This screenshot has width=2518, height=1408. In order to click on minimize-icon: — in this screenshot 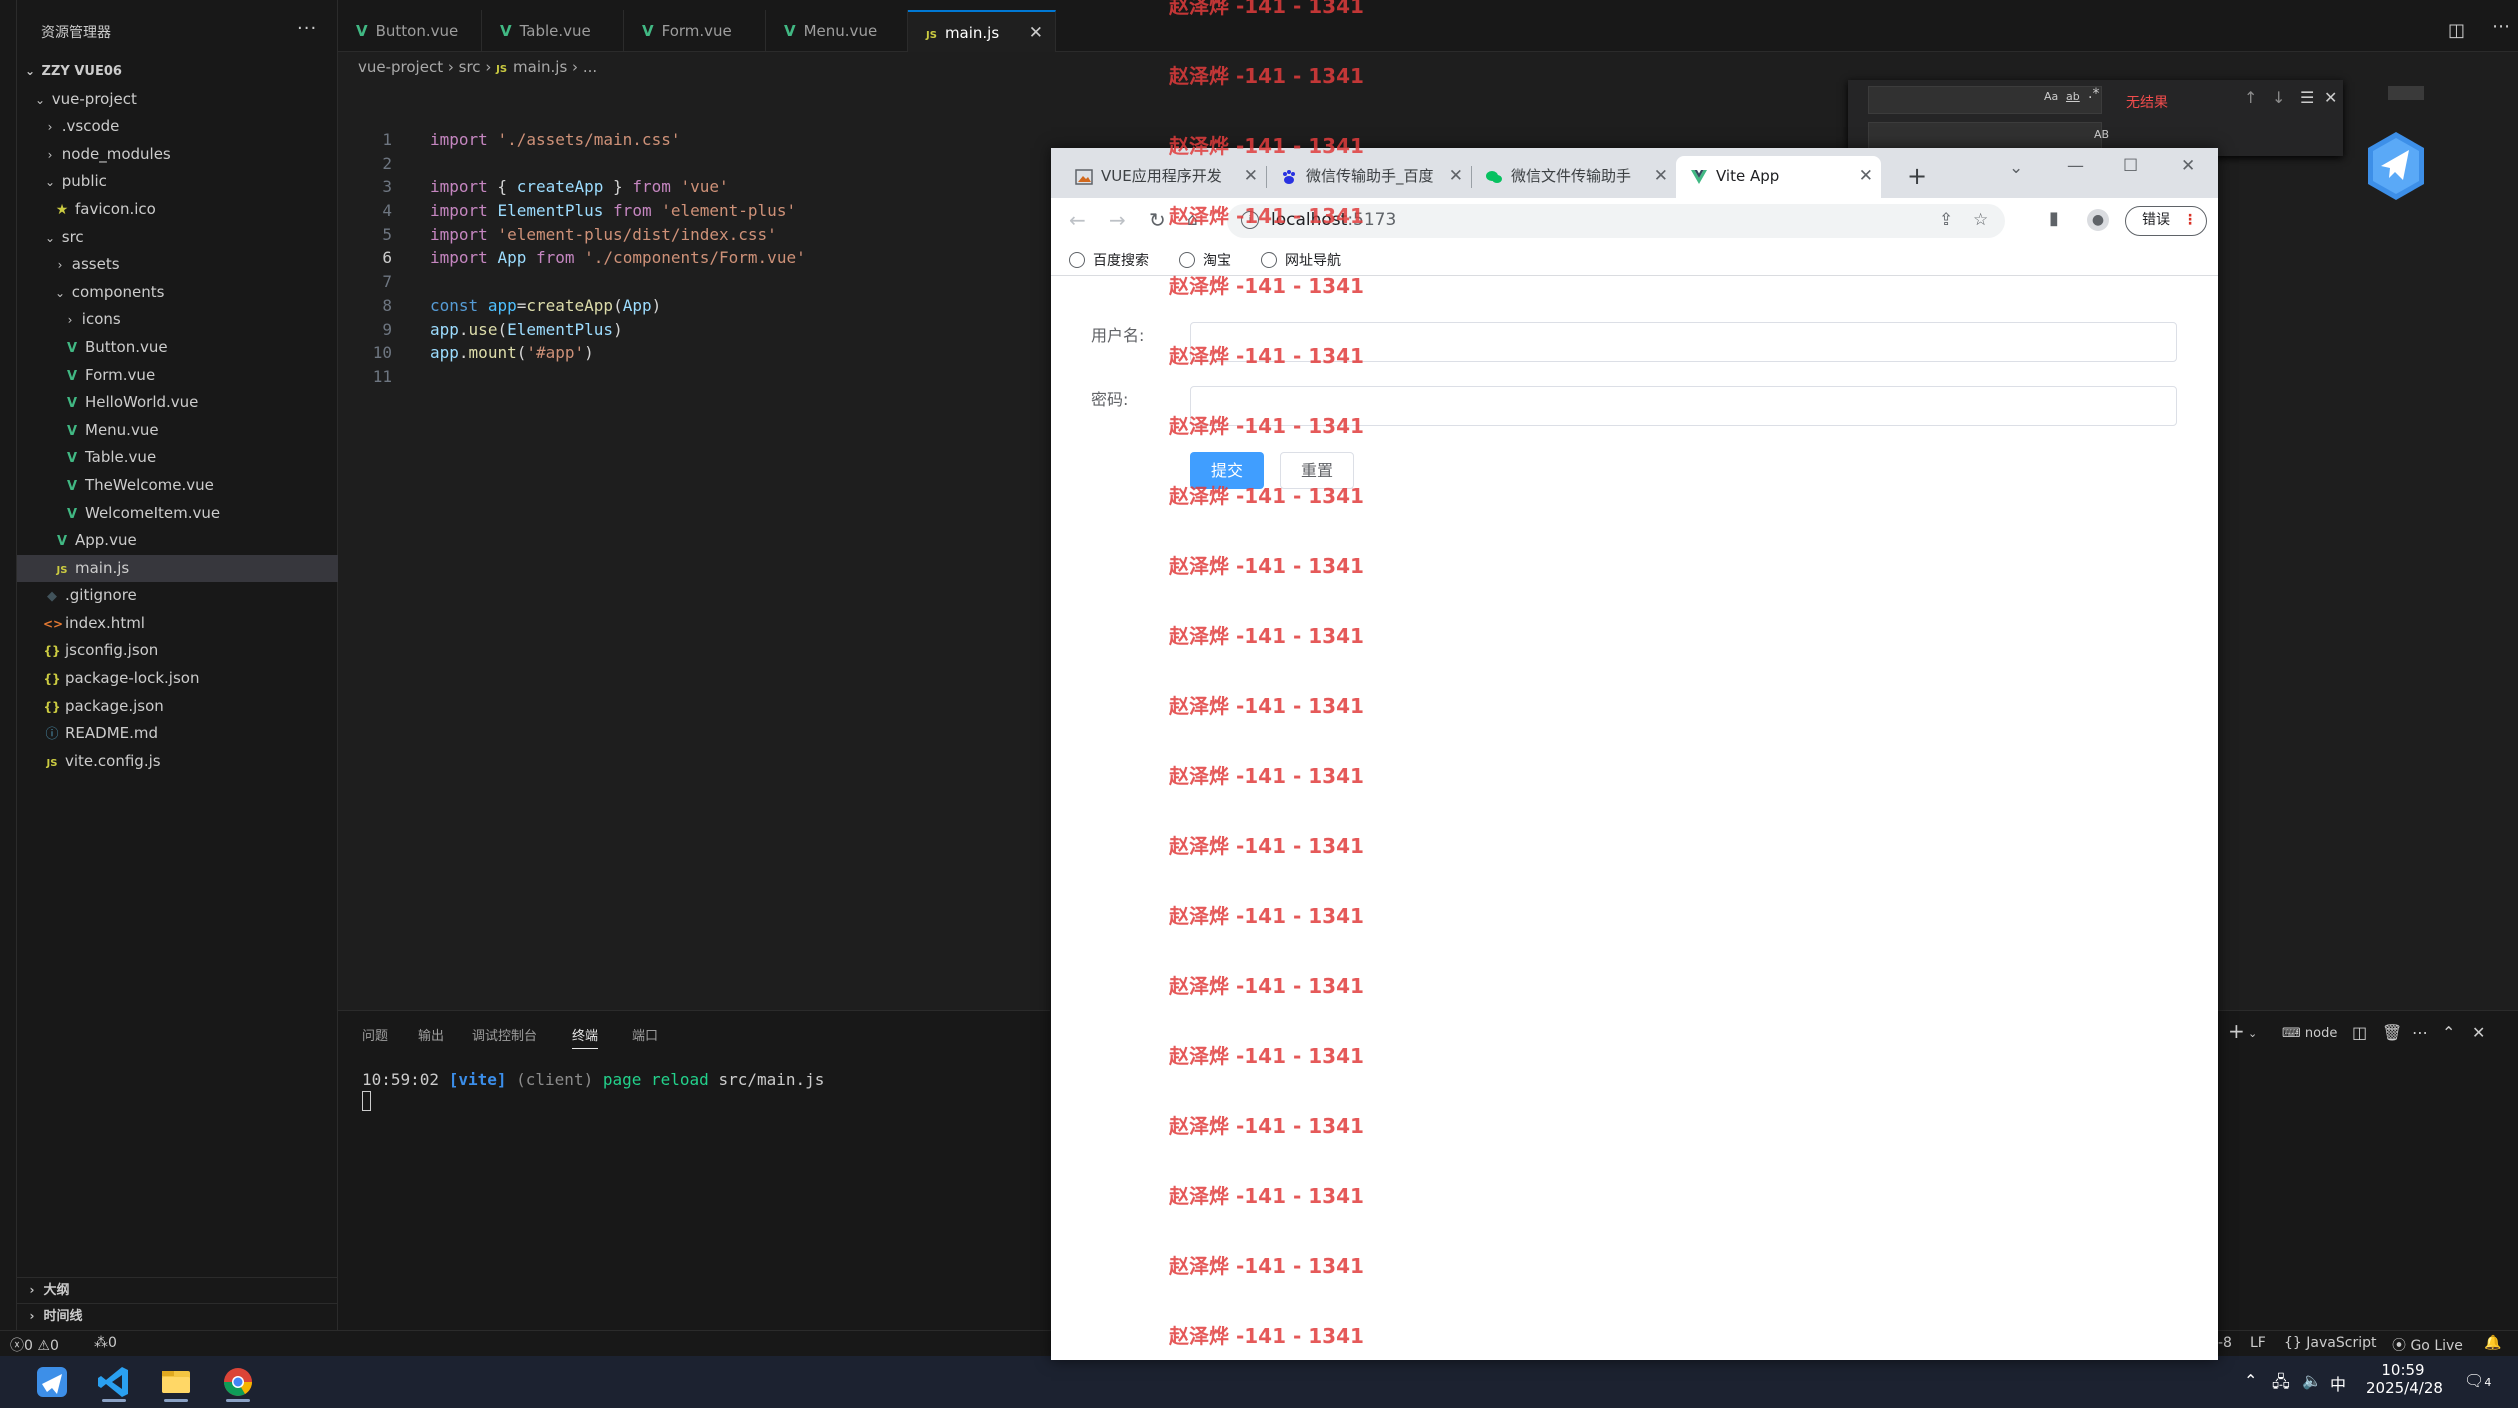, I will do `click(2075, 166)`.